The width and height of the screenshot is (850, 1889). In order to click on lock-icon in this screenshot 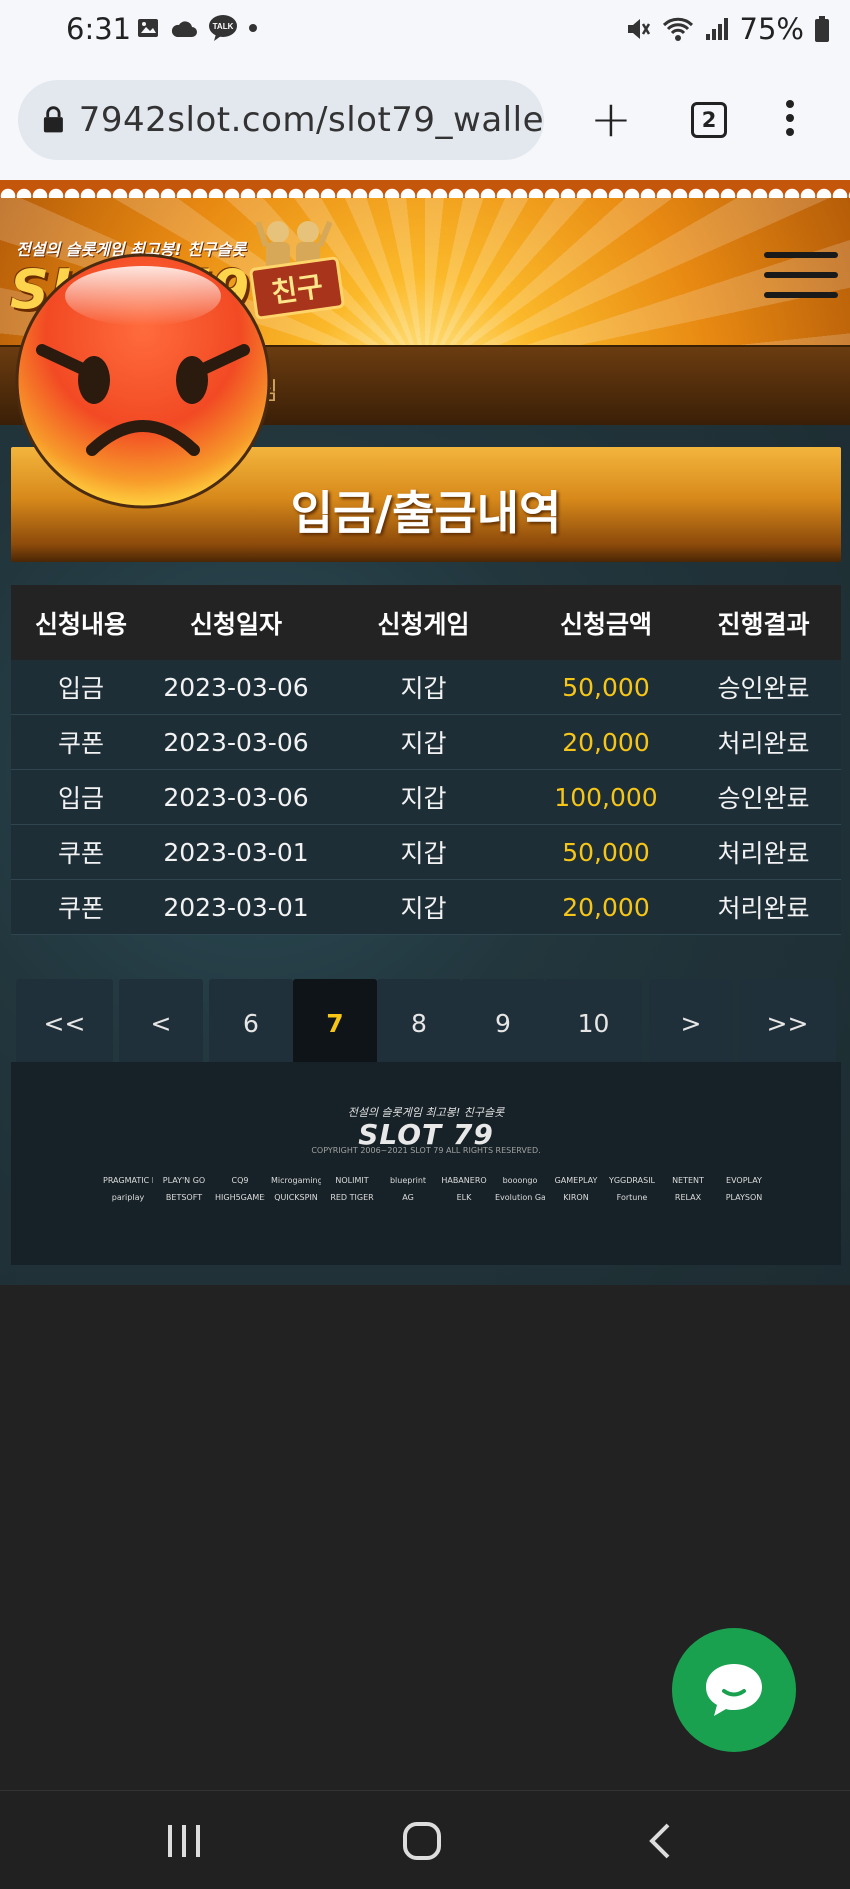, I will do `click(53, 119)`.